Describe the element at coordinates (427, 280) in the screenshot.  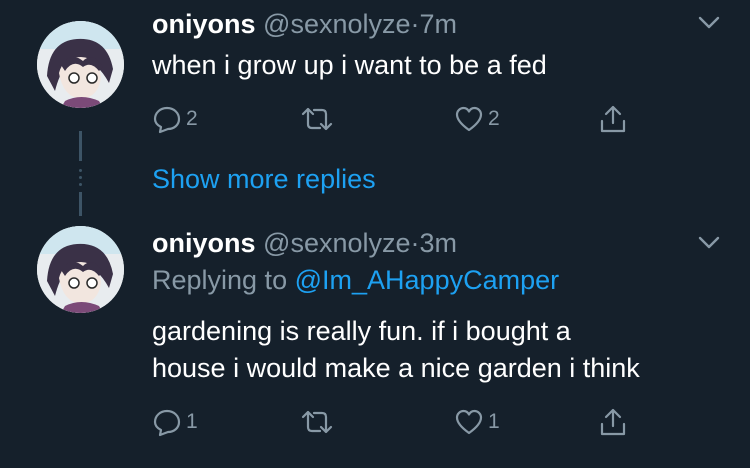
I see `mention-link: @Im_AHappyCamper` at that location.